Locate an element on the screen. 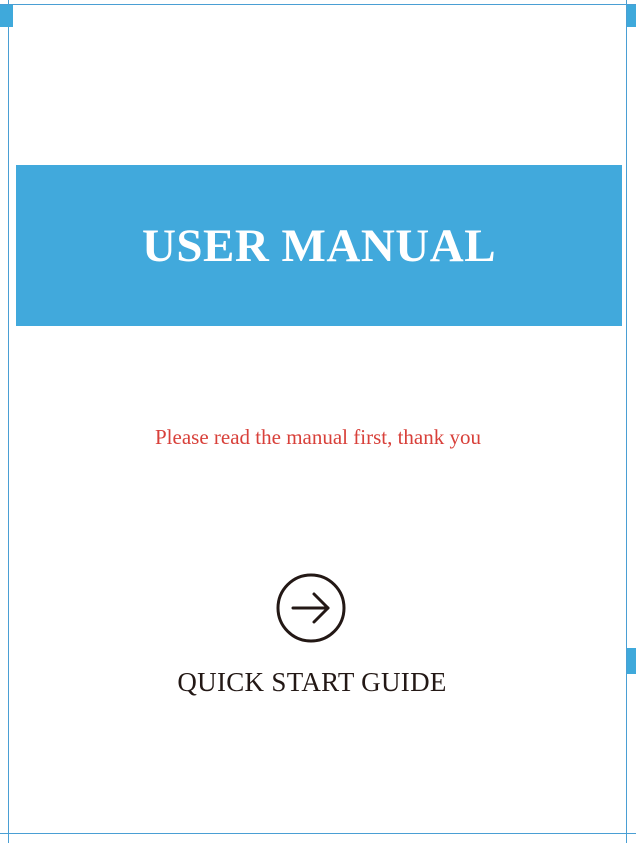 This screenshot has width=636, height=843. quick-start-guide-label: QUICK START GUIDE is located at coordinates (312, 682).